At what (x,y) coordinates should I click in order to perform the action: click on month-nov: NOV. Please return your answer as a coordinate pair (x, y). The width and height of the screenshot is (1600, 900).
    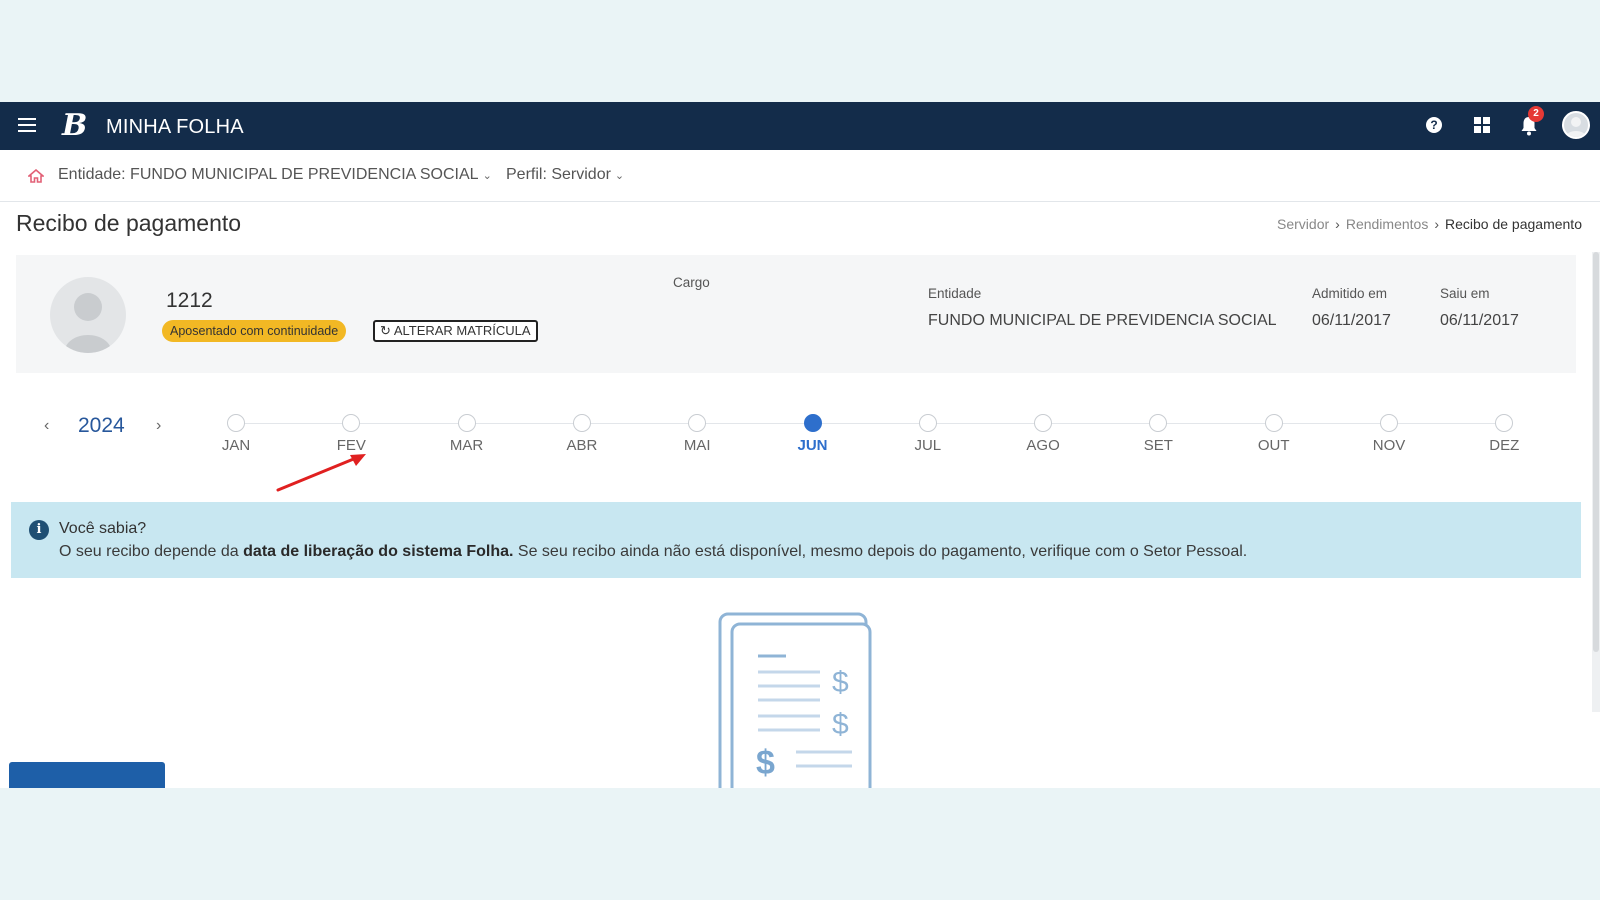
    Looking at the image, I should click on (1389, 434).